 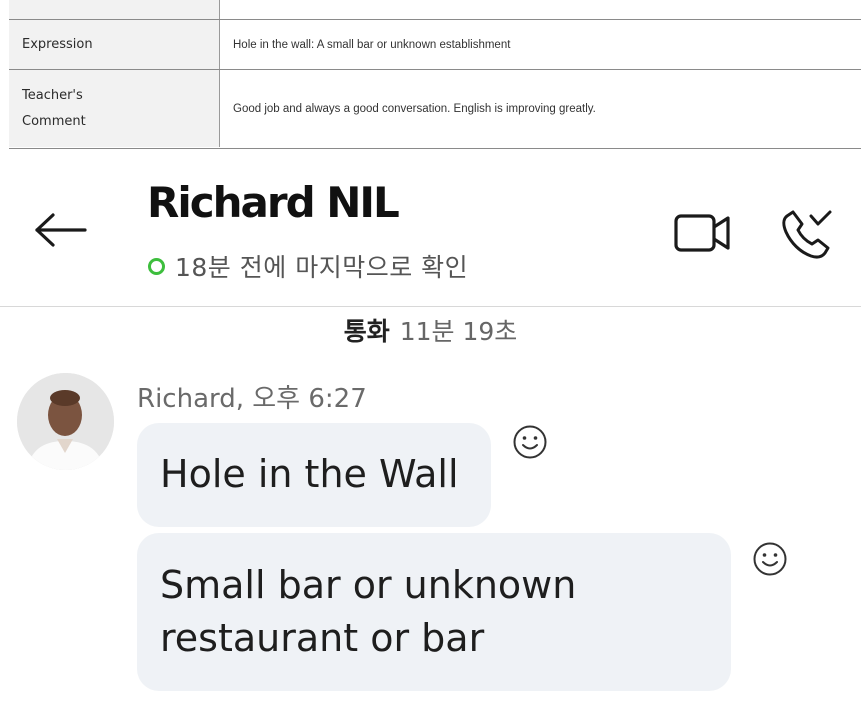 I want to click on message-sender-time: Richard, 오후 6:27, so click(x=252, y=399).